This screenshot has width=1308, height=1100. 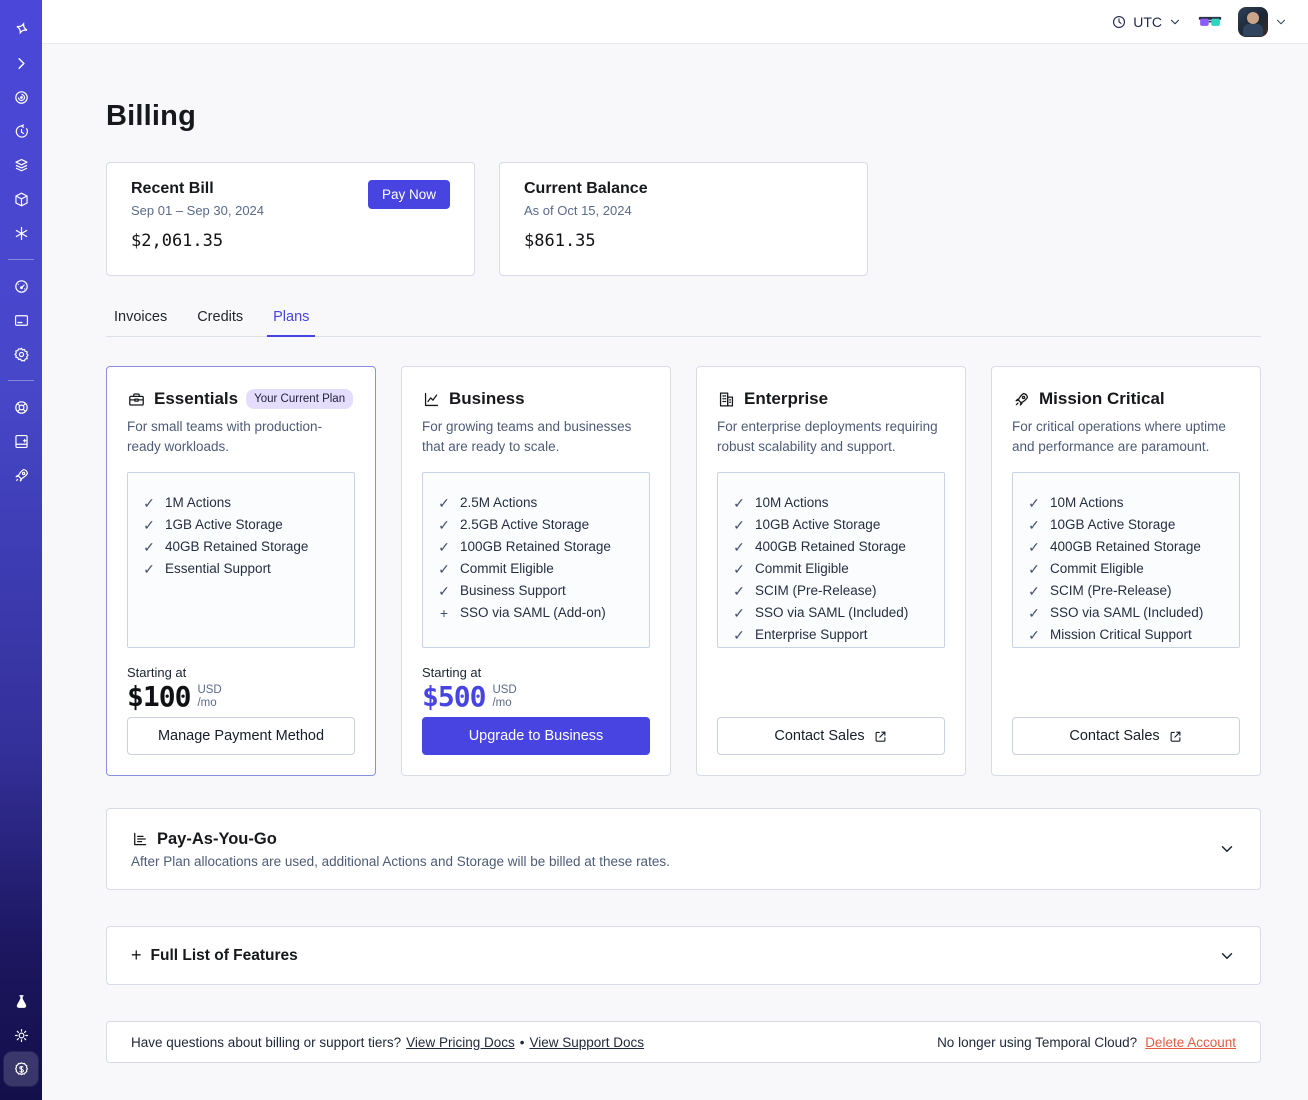 What do you see at coordinates (157, 672) in the screenshot?
I see `starting-at-label: Starting at` at bounding box center [157, 672].